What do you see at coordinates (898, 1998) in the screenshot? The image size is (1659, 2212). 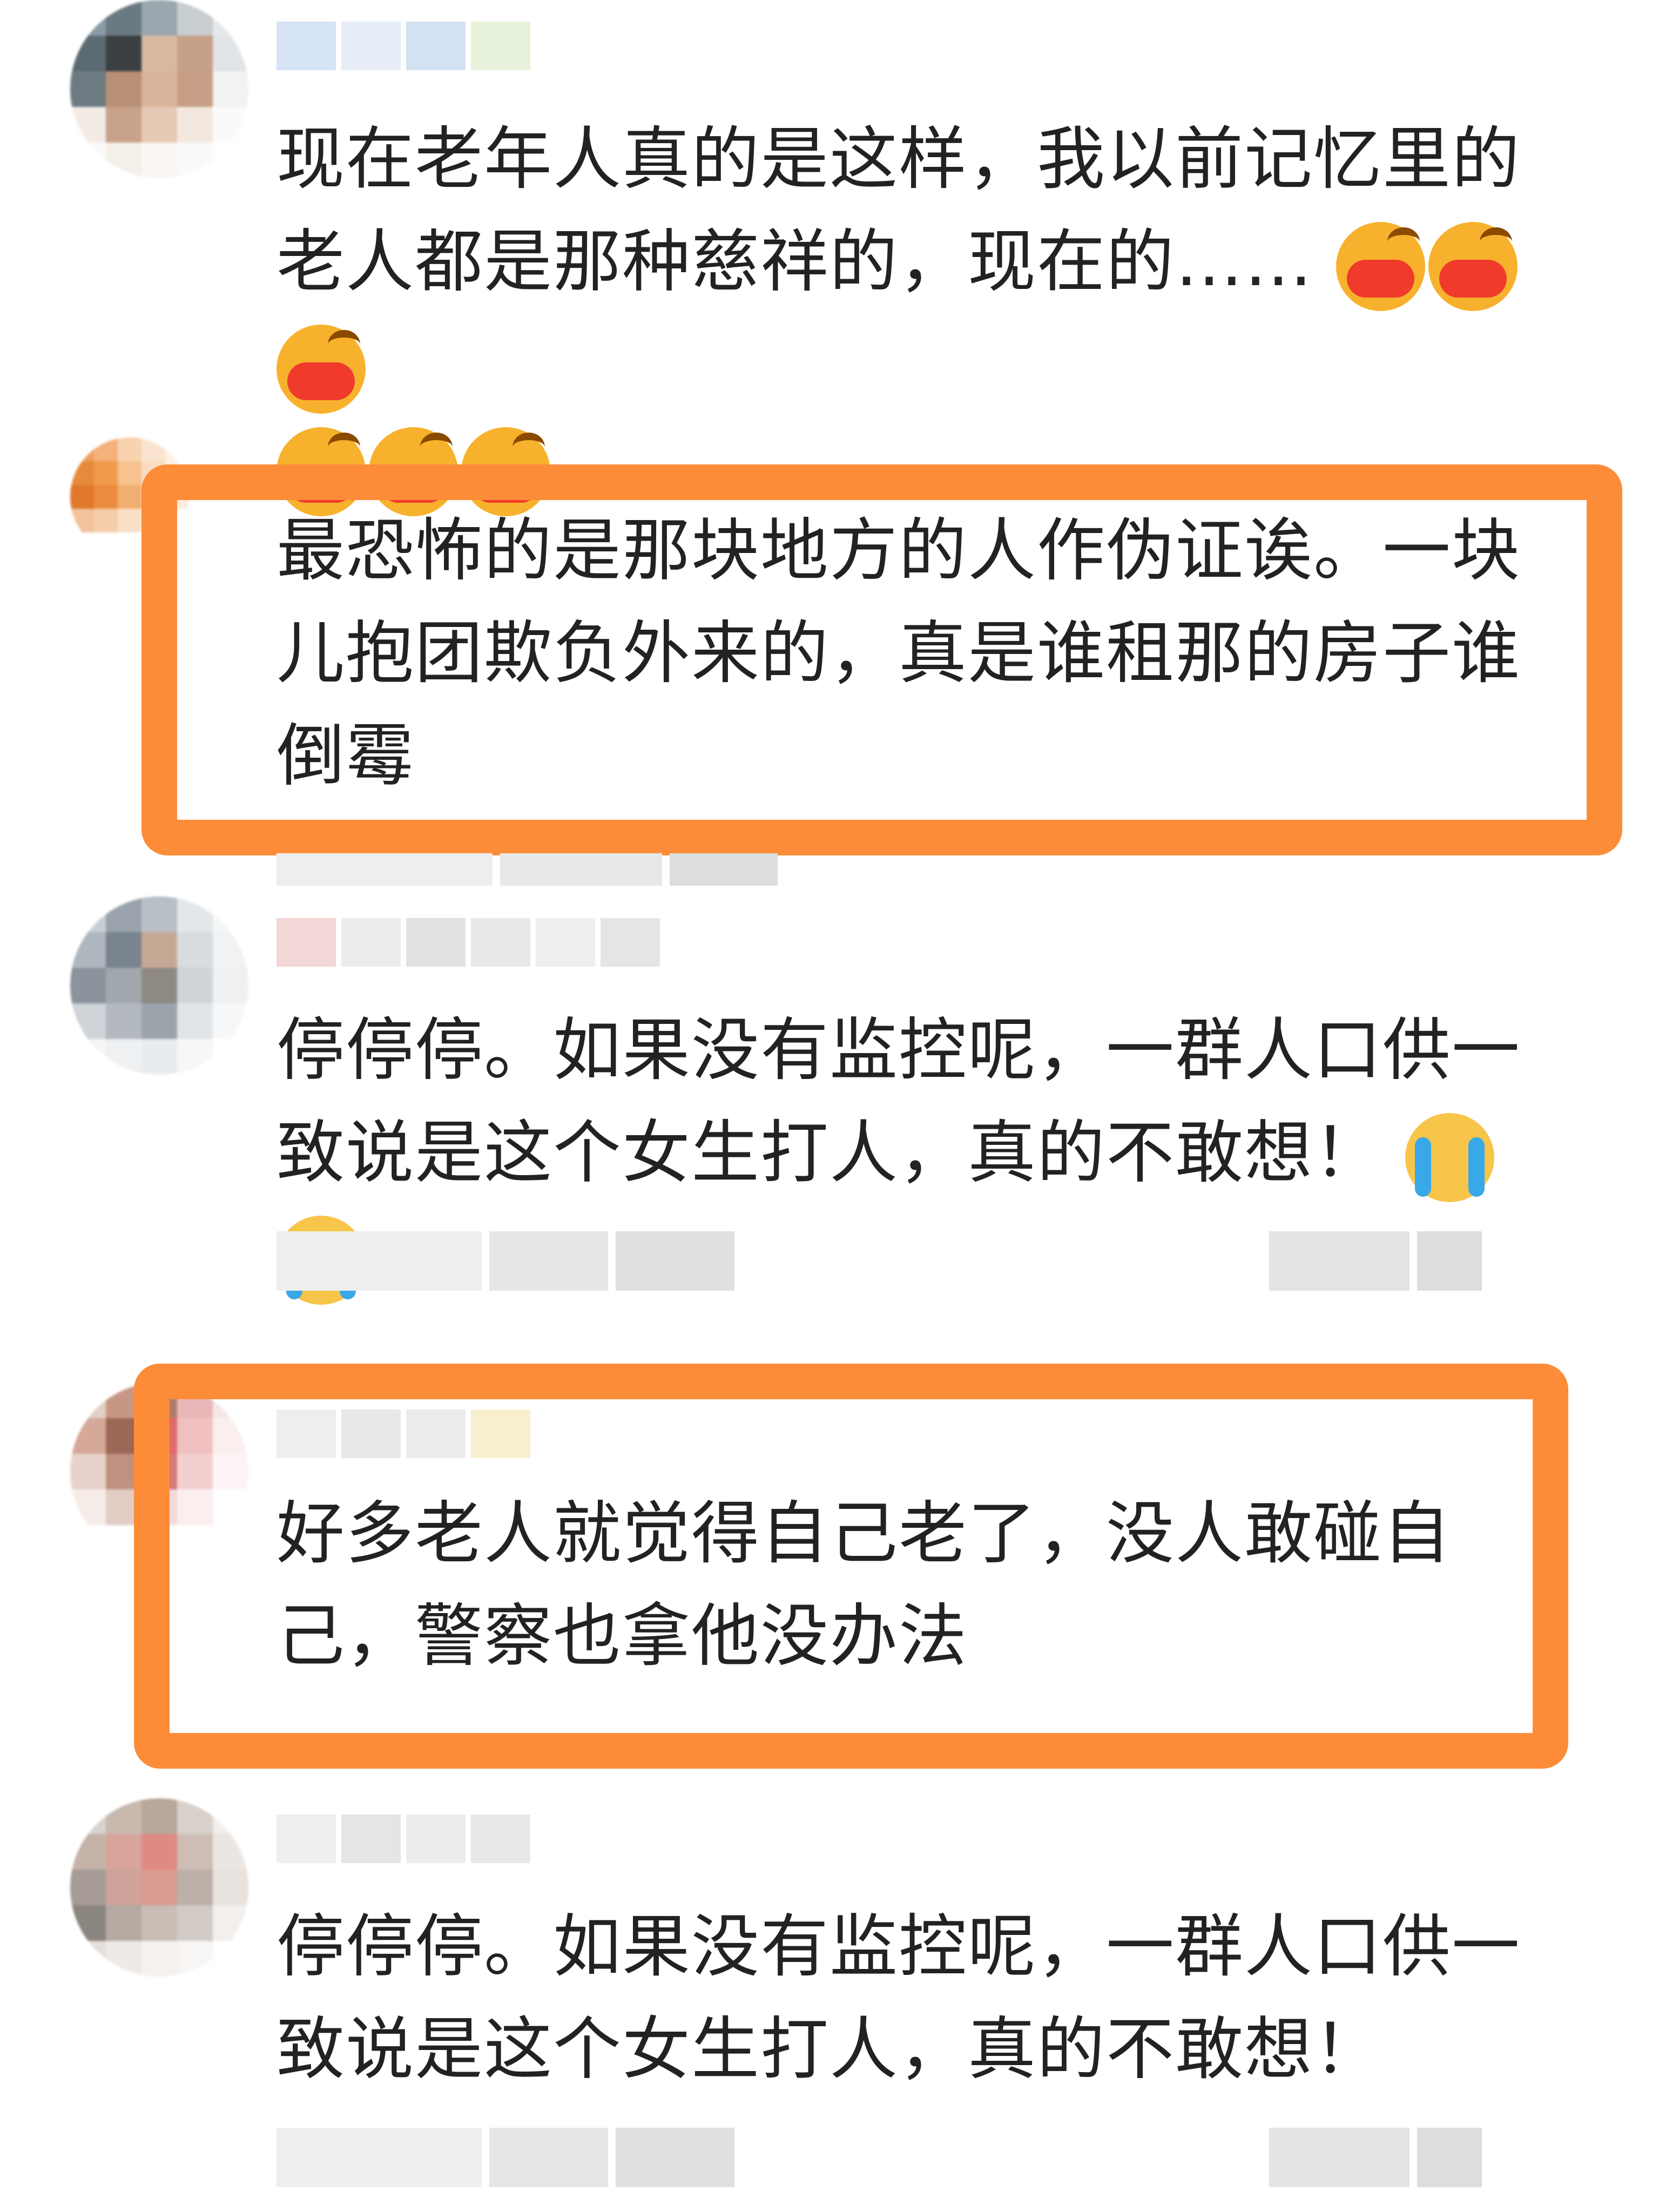 I see `comment-text: 停停停。如果没有监控呢，一群人口供一 致说是这个女生打人，真的不敢想！` at bounding box center [898, 1998].